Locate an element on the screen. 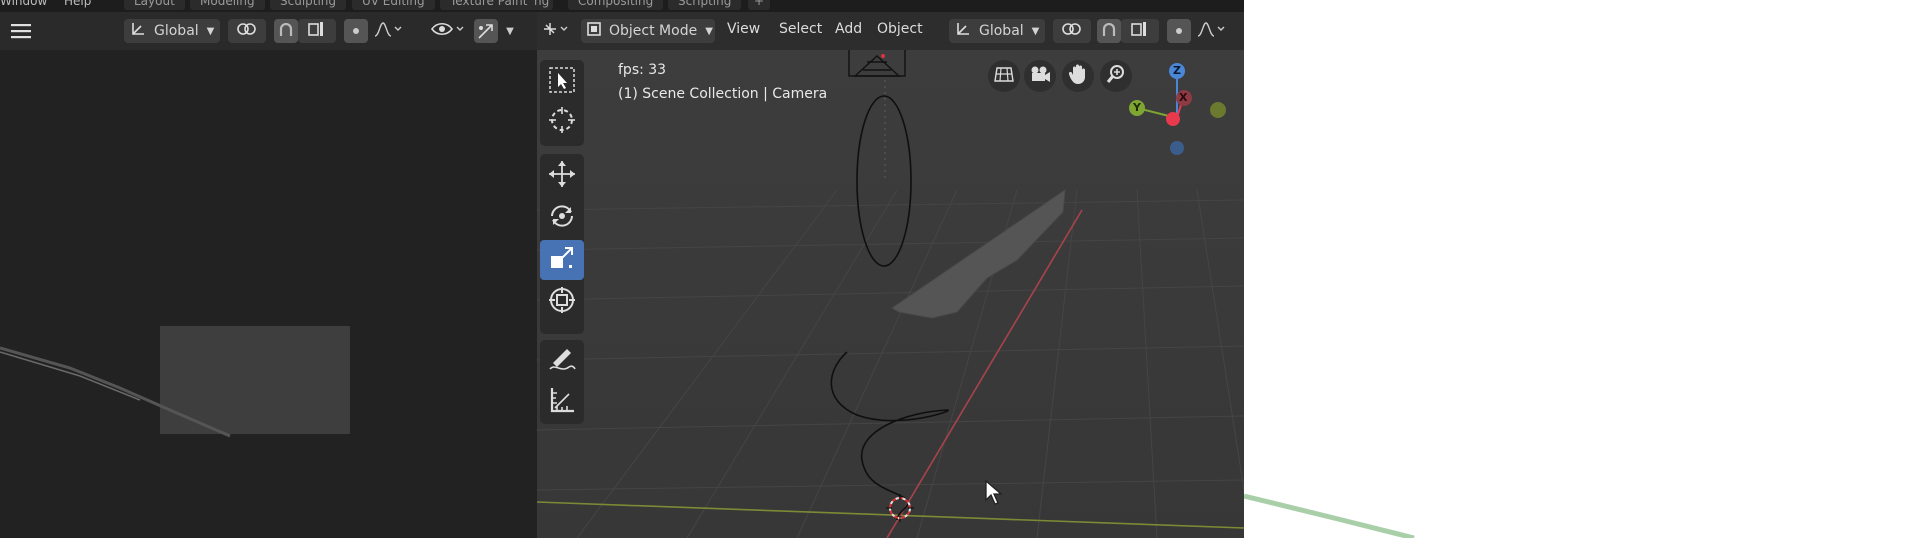 The image size is (1920, 538). rotate-icon is located at coordinates (562, 218).